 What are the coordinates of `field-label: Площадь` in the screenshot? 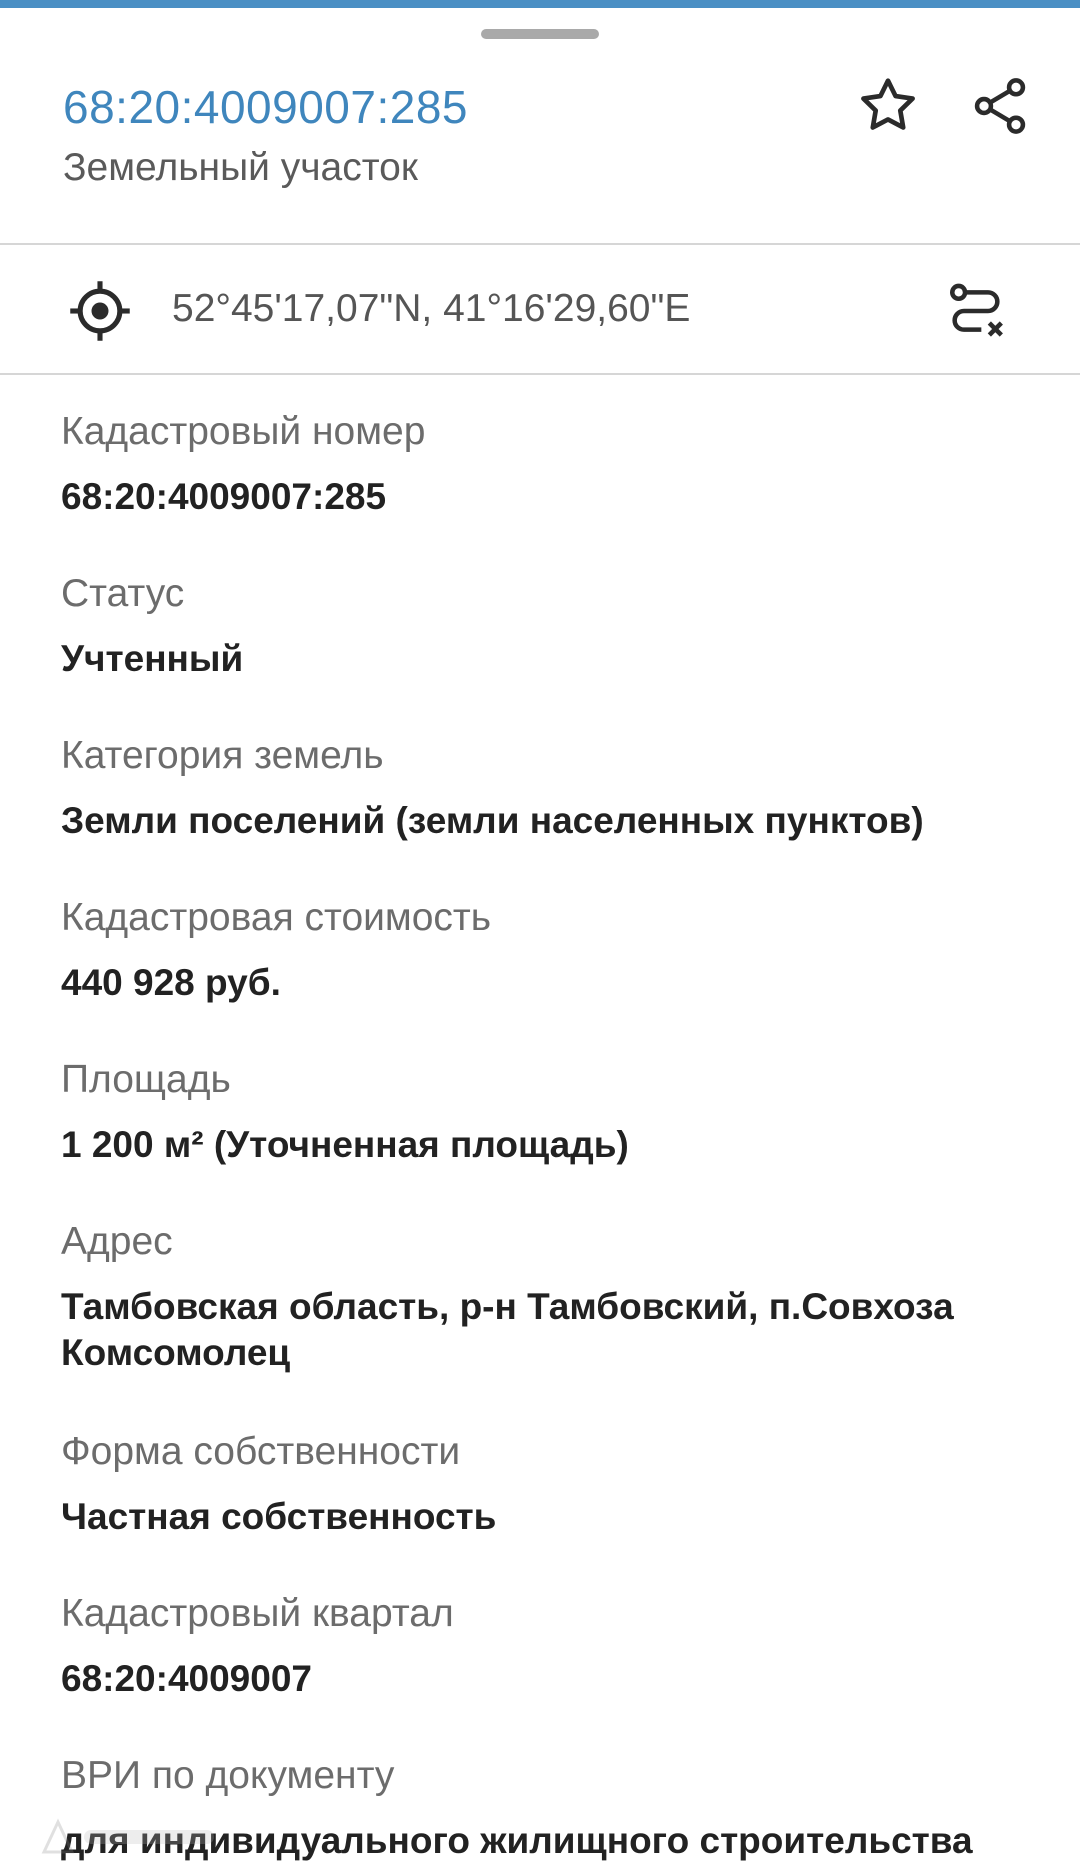 It's located at (146, 1079).